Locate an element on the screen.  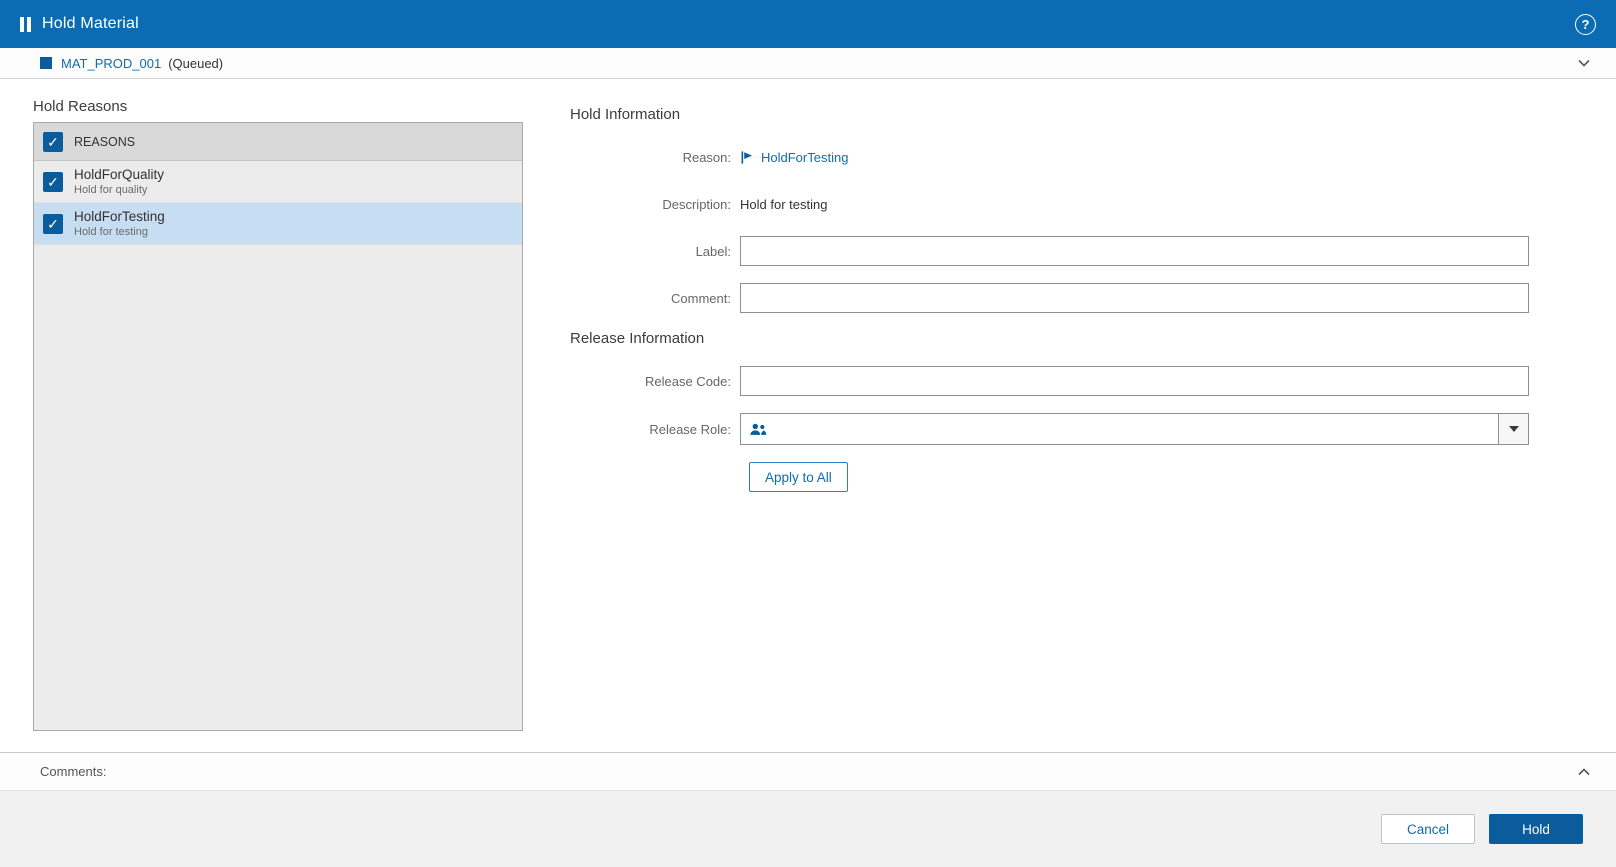
reason-row-holdfortesting: ✓ HoldForTesting Hold for testing is located at coordinates (278, 224).